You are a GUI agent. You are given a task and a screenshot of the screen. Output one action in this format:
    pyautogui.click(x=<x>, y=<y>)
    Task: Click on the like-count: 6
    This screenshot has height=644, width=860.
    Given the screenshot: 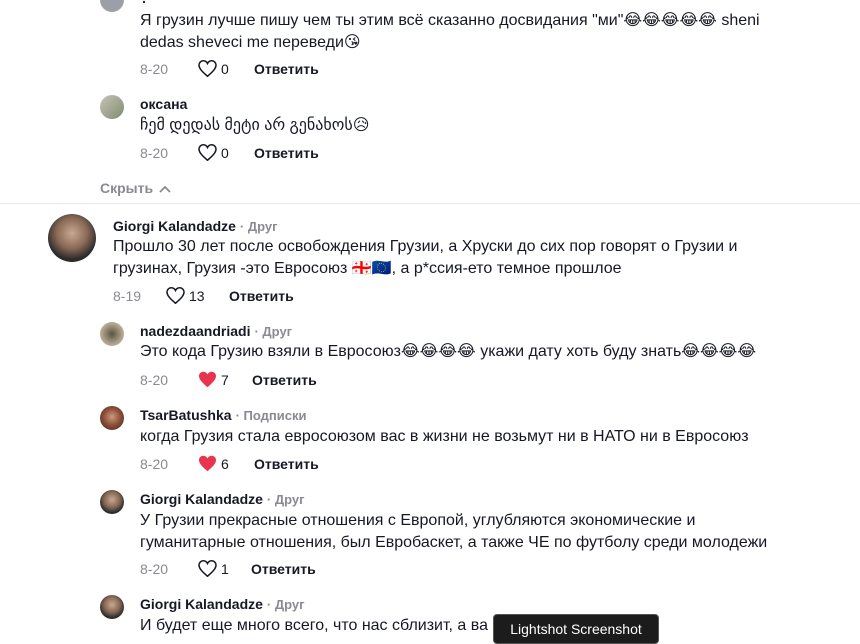 What is the action you would take?
    pyautogui.click(x=225, y=464)
    